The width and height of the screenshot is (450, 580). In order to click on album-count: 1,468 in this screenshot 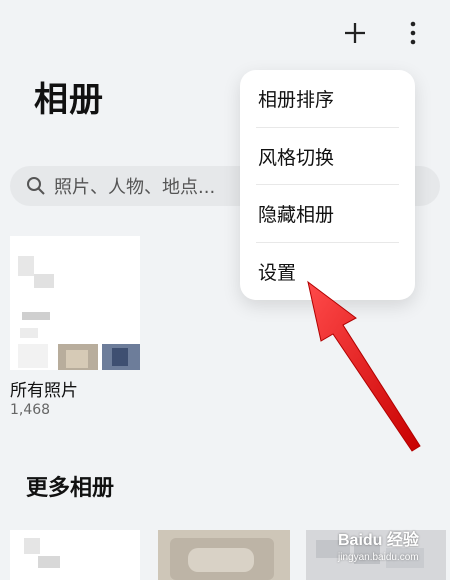, I will do `click(30, 410)`.